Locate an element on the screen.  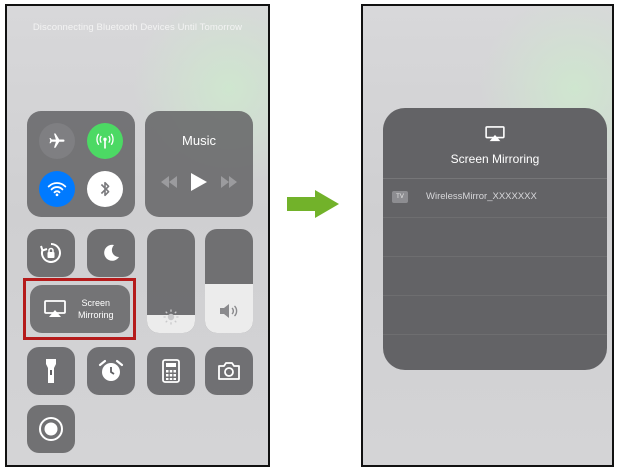
panel-header: Screen Mirroring is located at coordinates (495, 143).